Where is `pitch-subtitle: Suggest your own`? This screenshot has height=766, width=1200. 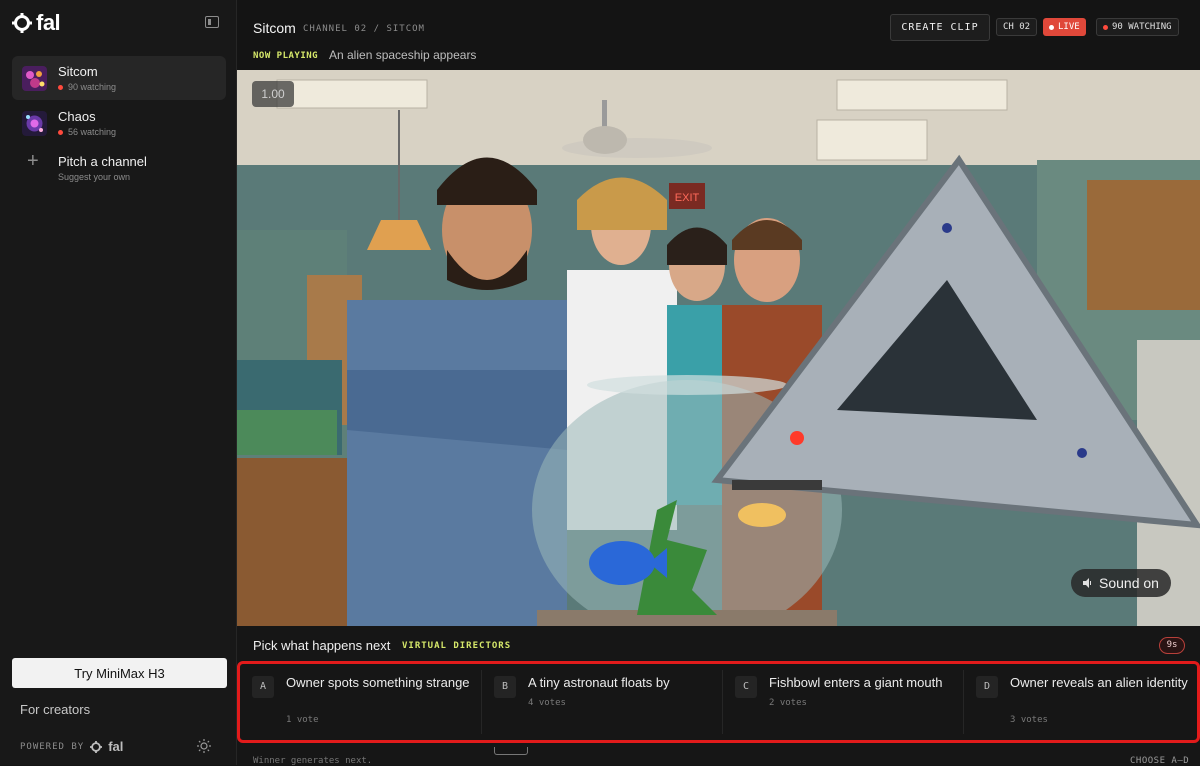
pitch-subtitle: Suggest your own is located at coordinates (94, 177).